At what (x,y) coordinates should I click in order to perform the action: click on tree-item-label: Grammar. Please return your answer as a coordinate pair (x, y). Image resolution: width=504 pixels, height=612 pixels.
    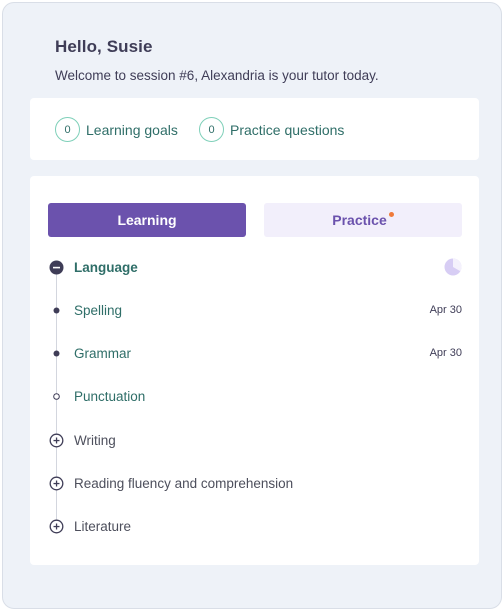
    Looking at the image, I should click on (102, 353).